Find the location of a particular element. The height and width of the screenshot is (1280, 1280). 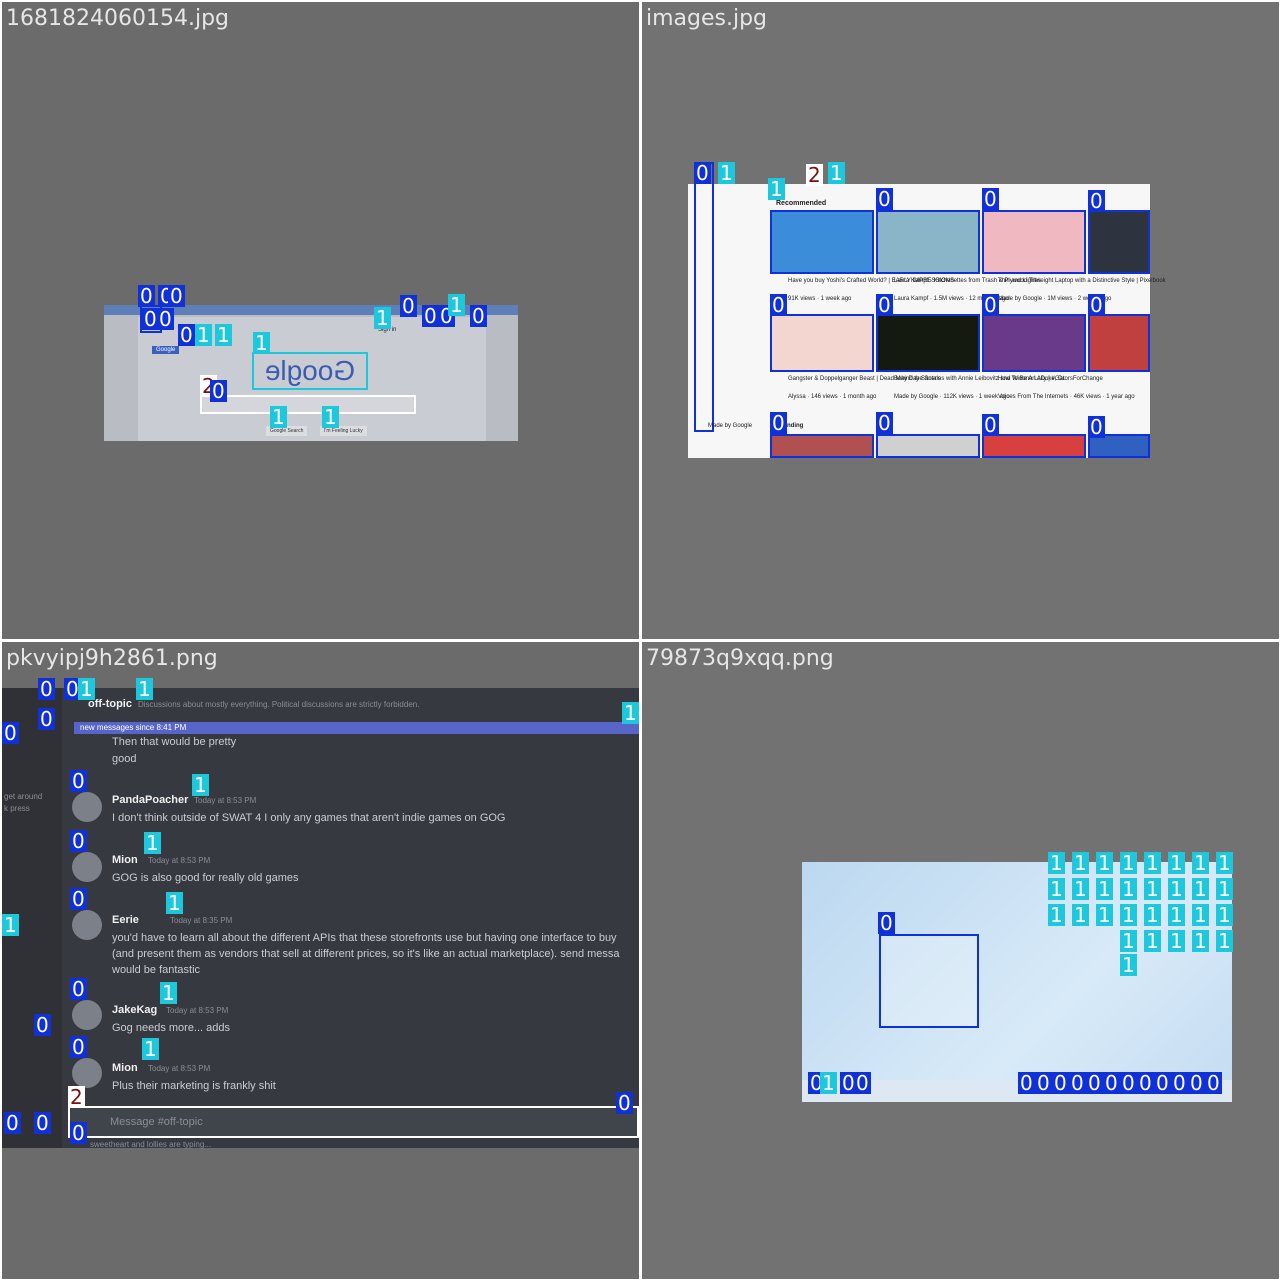

windows-logo is located at coordinates (929, 981).